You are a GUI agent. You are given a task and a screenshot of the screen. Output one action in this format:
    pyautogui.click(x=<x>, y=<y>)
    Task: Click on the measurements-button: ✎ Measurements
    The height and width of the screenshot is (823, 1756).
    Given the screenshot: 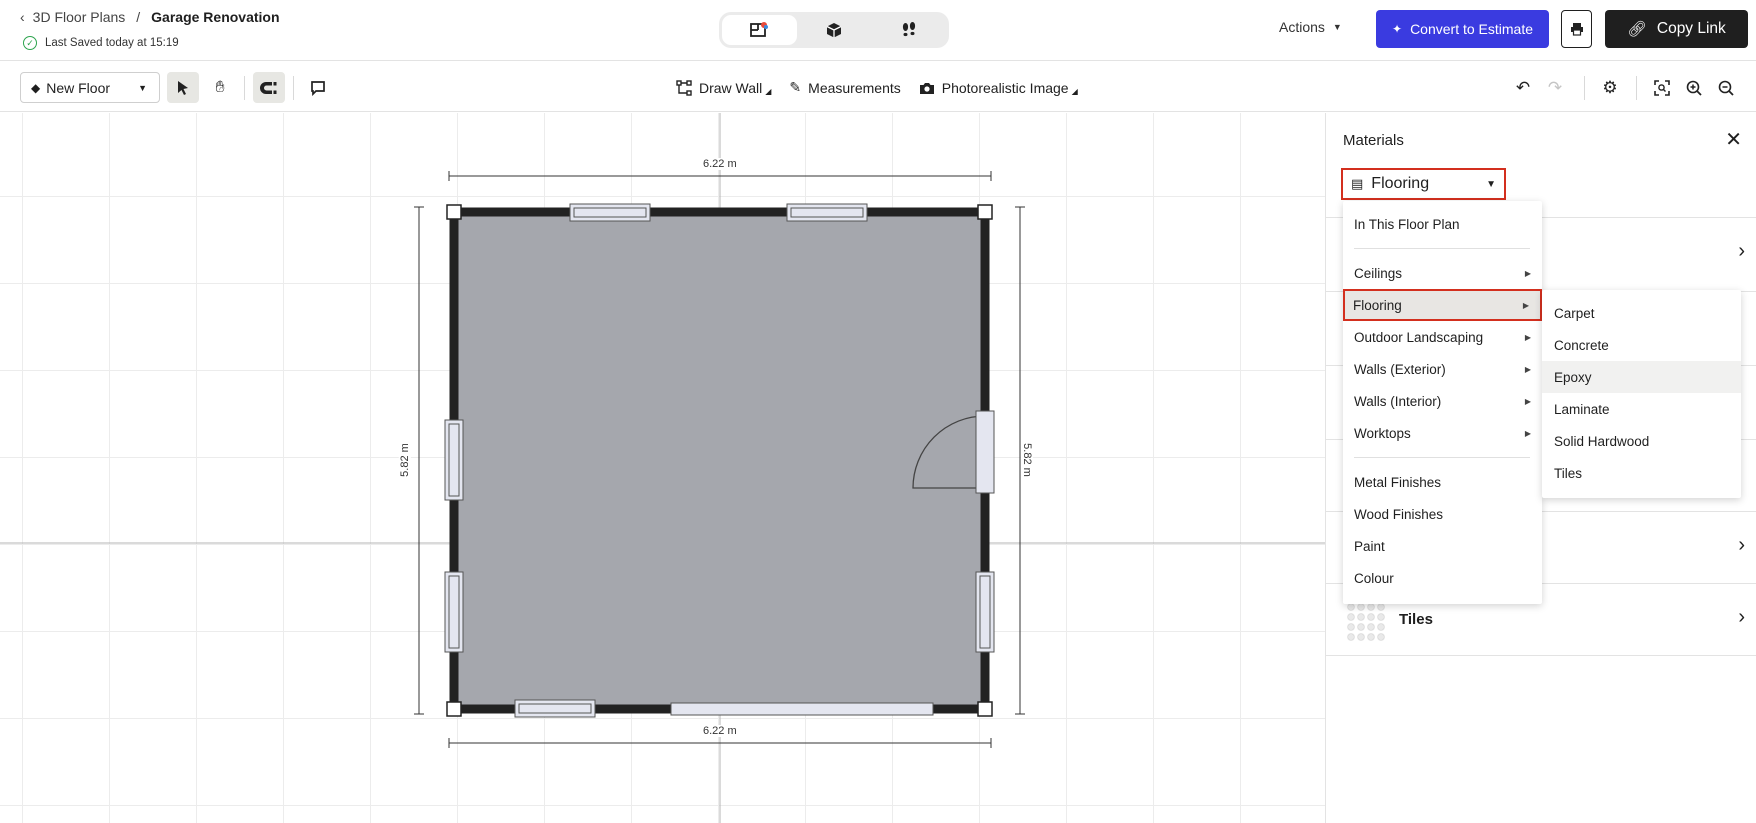 What is the action you would take?
    pyautogui.click(x=844, y=87)
    